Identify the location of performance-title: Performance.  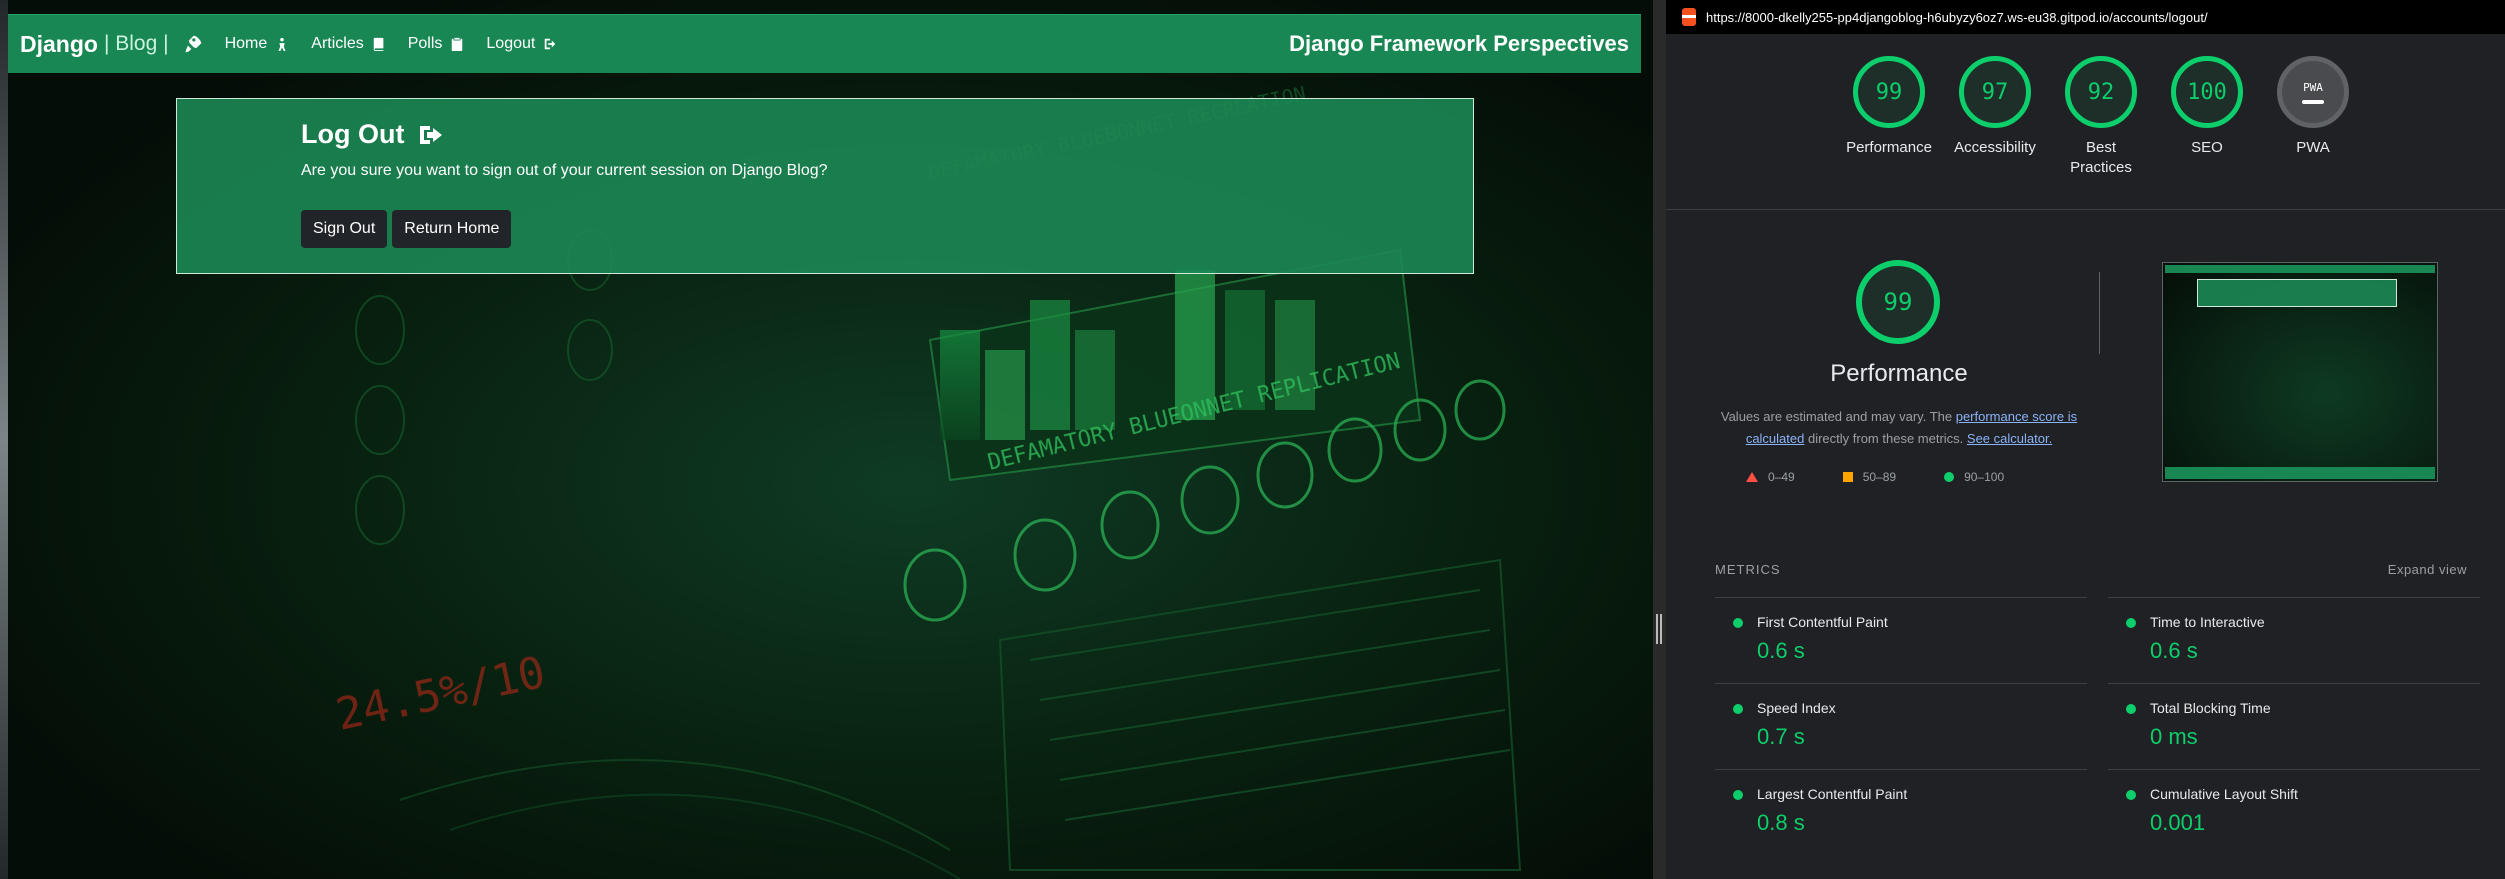
(1899, 373).